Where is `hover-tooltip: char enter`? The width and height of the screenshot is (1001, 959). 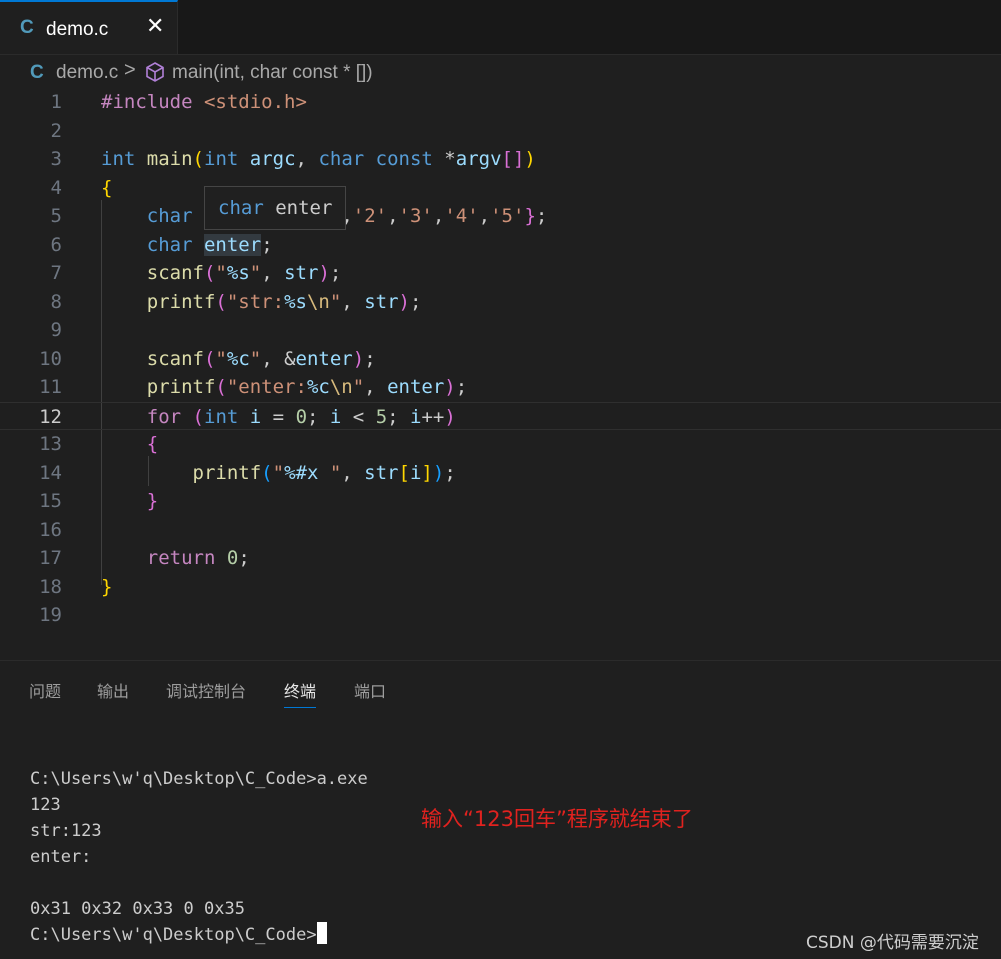 hover-tooltip: char enter is located at coordinates (275, 208).